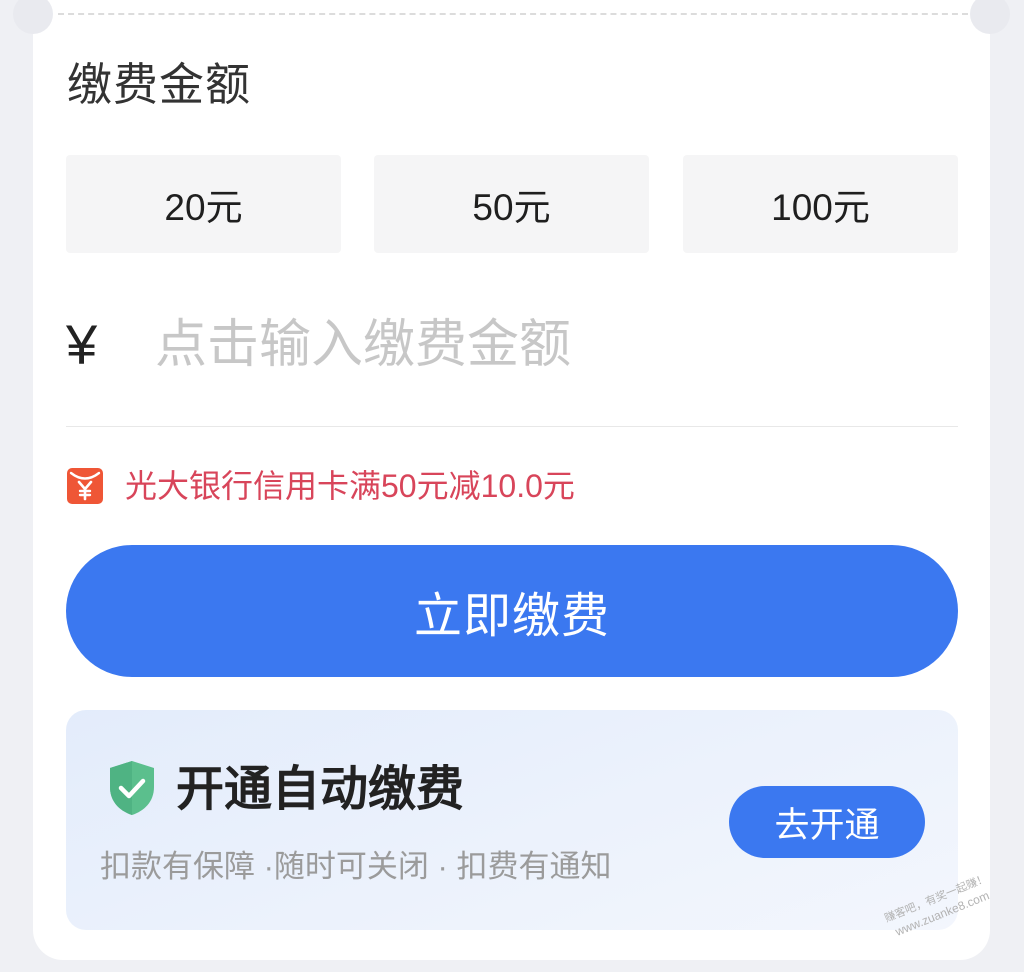 The height and width of the screenshot is (972, 1024). I want to click on shield-check-icon, so click(132, 788).